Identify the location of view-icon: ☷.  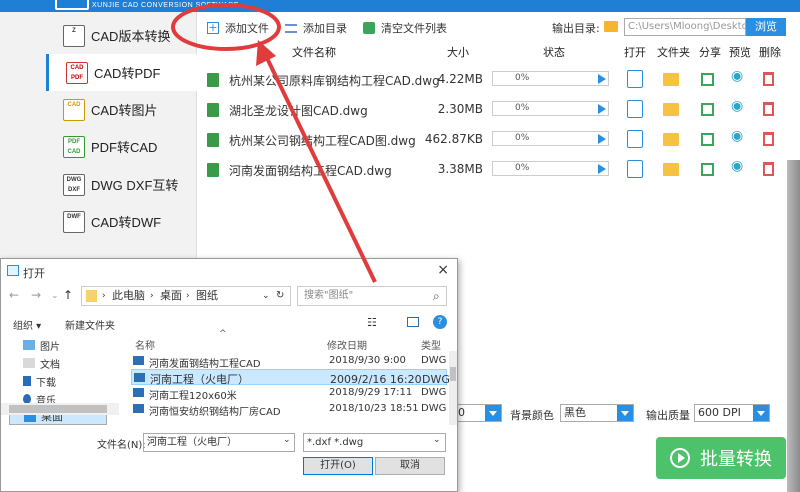
(372, 322).